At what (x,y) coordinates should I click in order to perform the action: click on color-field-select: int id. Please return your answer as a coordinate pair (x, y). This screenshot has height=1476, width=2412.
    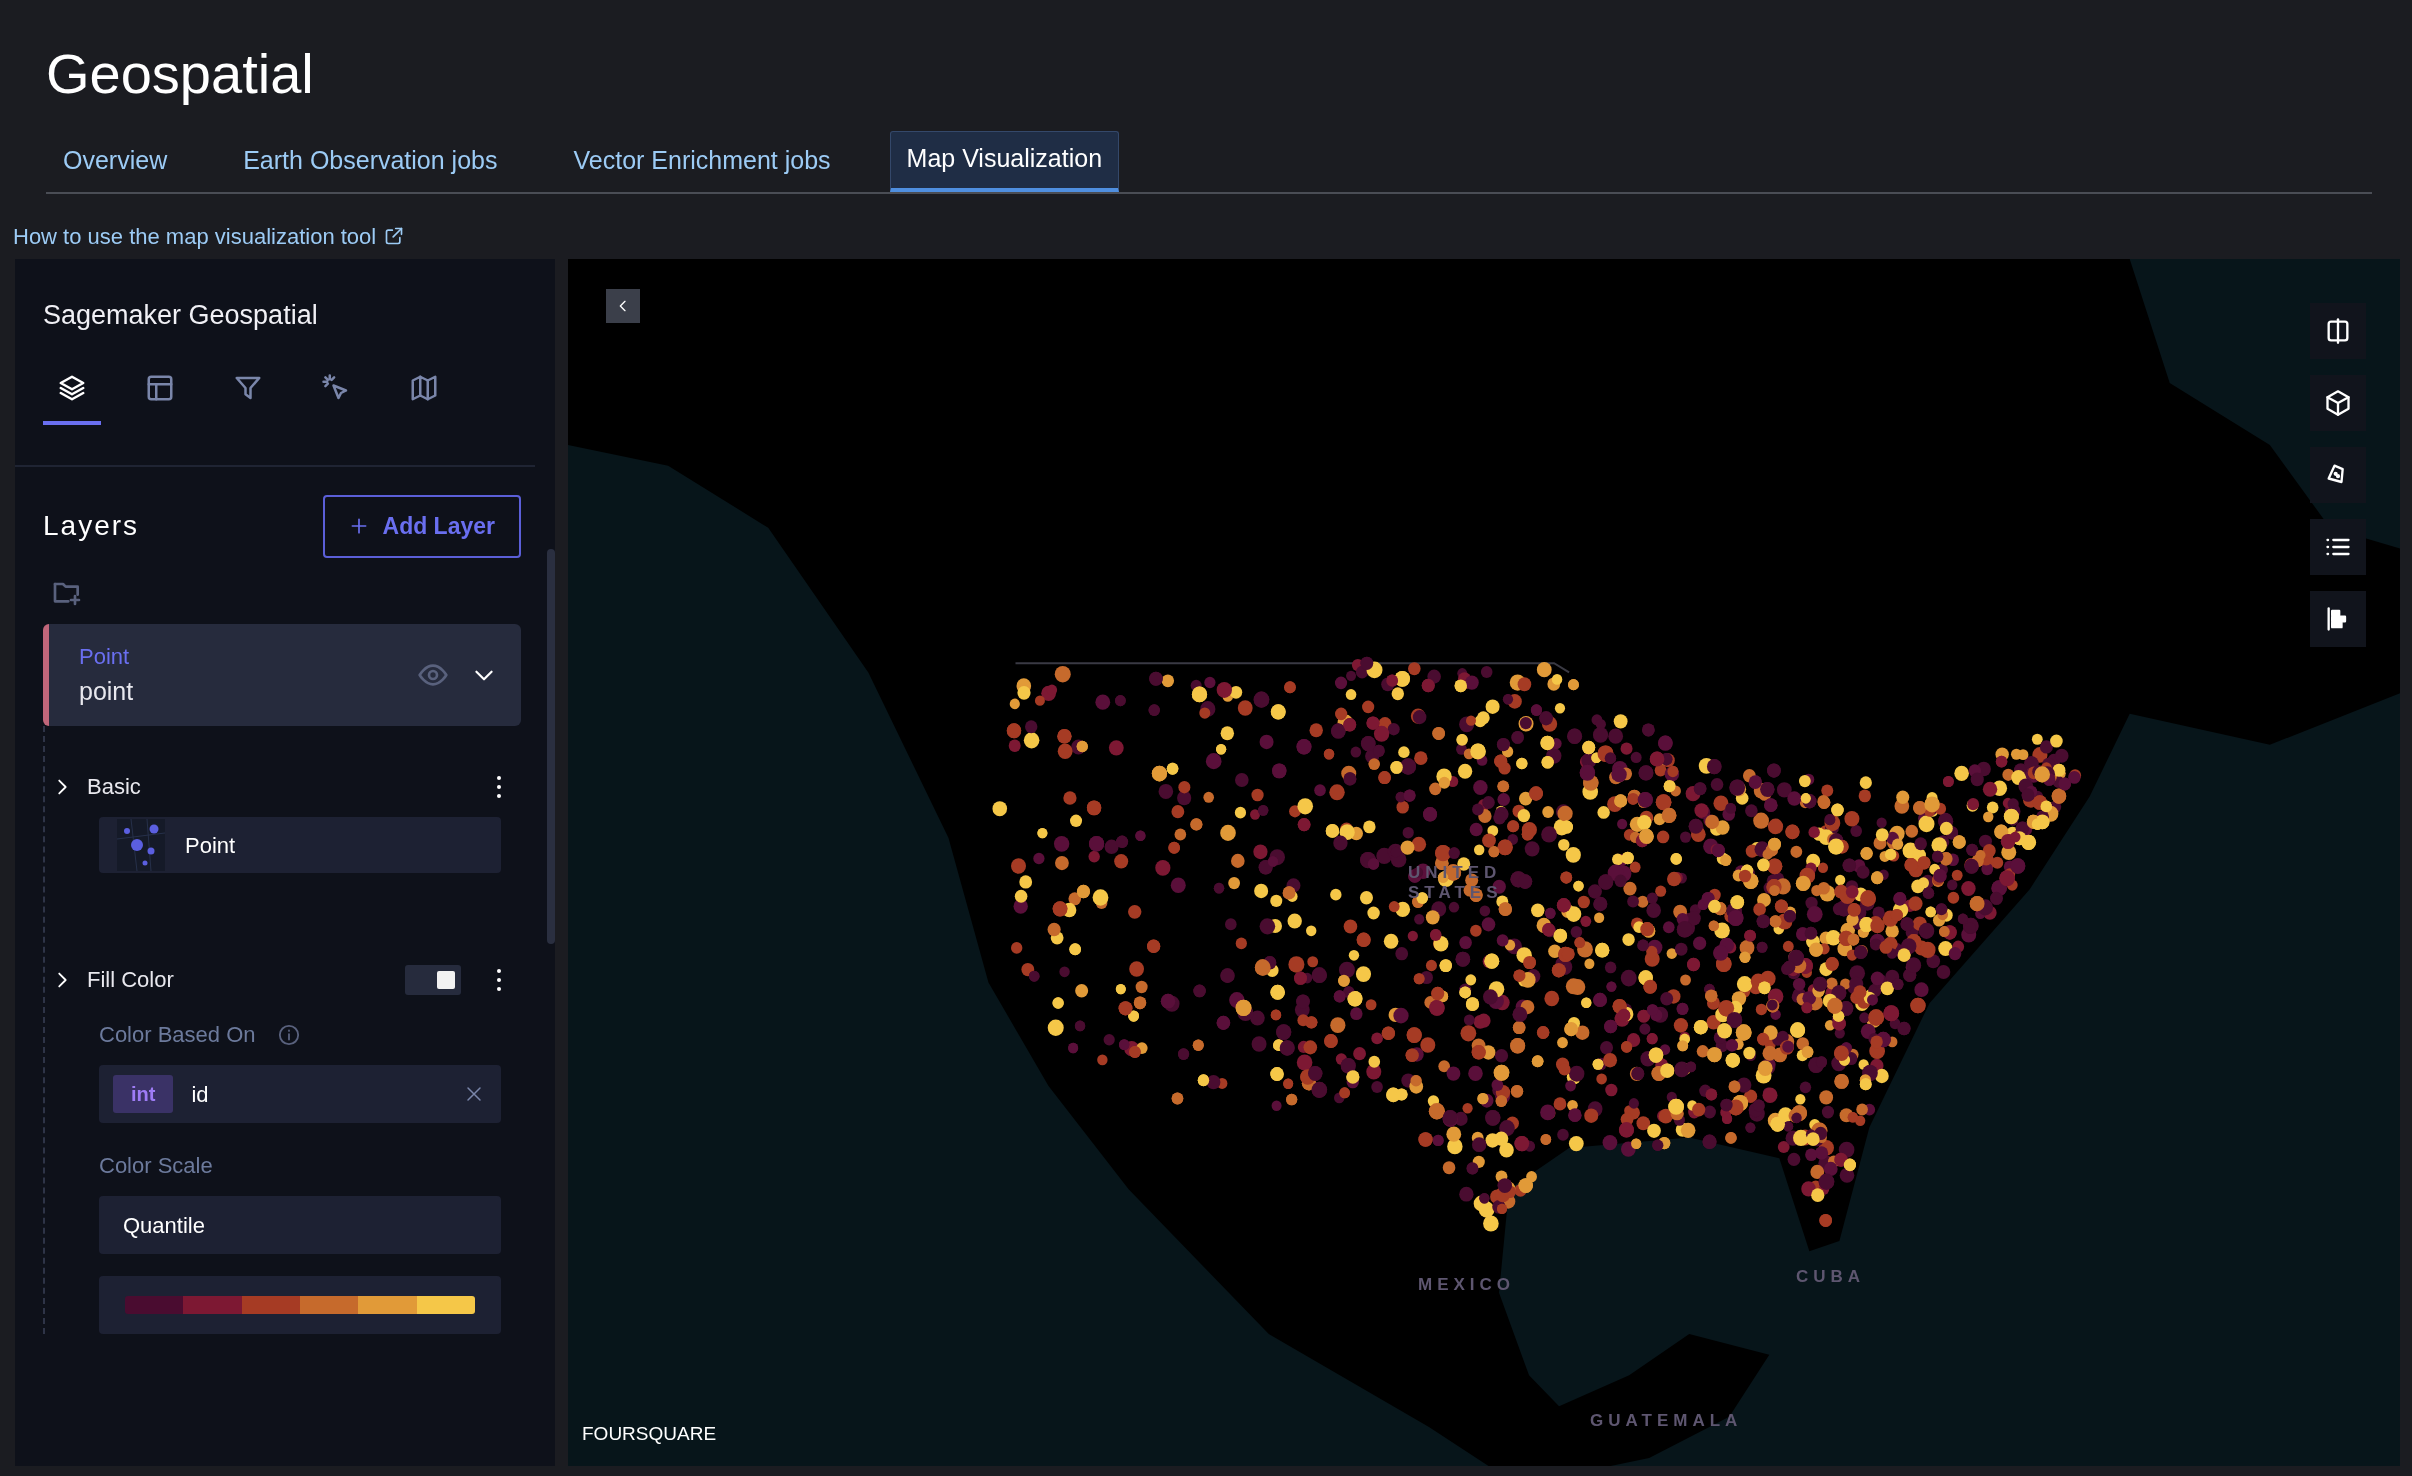
    Looking at the image, I should click on (300, 1094).